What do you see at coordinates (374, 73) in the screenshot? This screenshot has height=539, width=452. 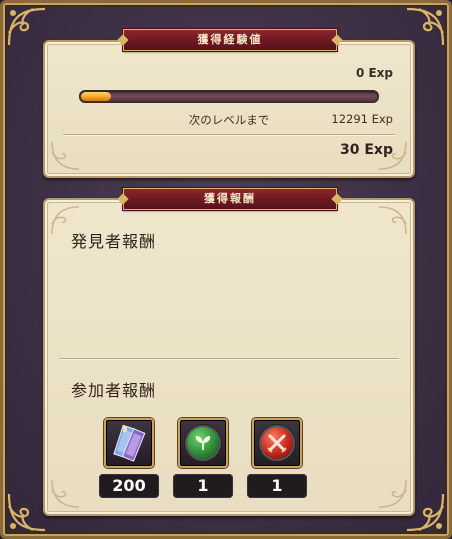 I see `current-exp-text: 0 Exp` at bounding box center [374, 73].